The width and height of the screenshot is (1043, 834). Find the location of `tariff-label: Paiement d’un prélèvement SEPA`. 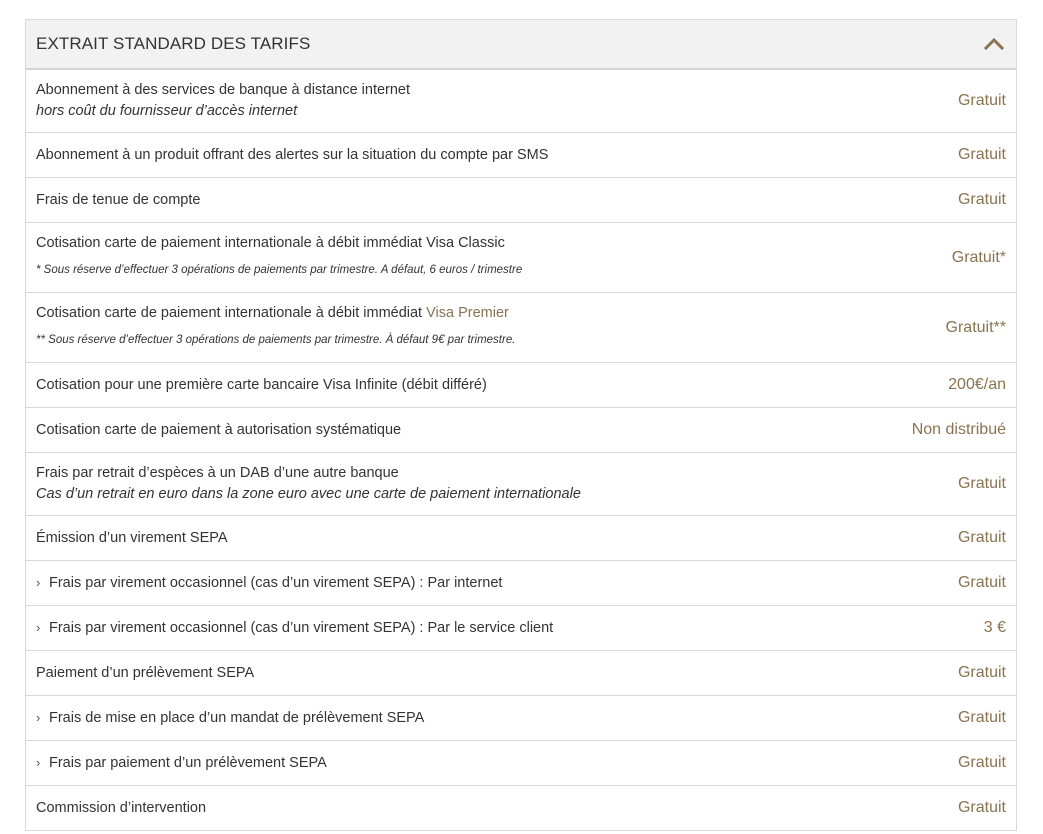

tariff-label: Paiement d’un prélèvement SEPA is located at coordinates (145, 672).